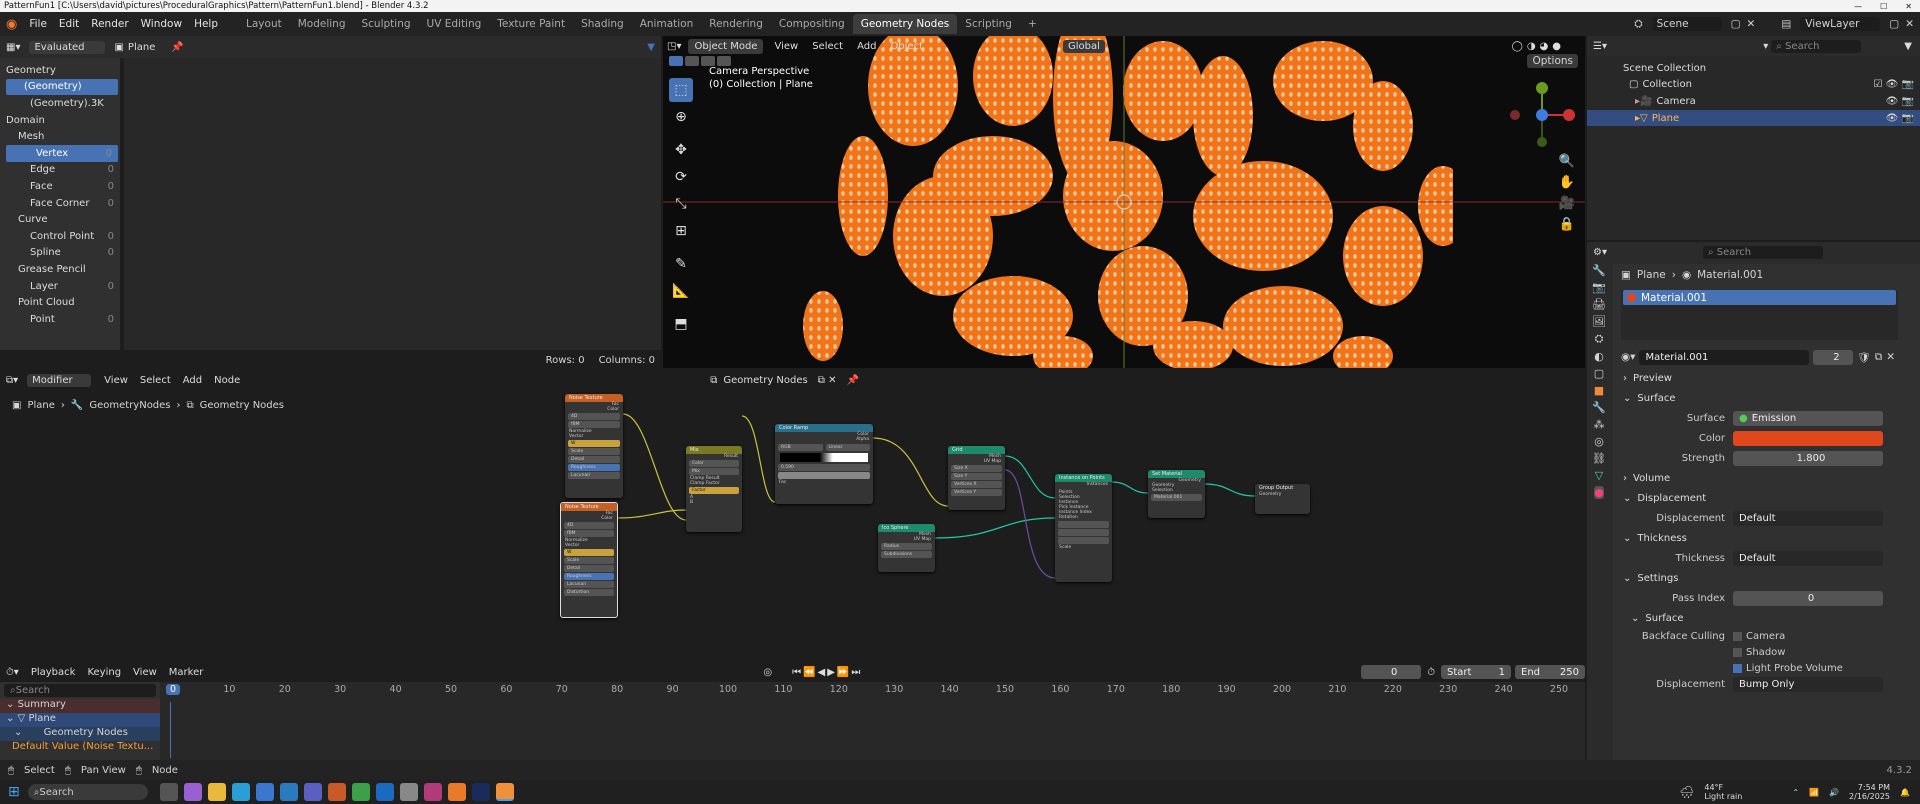 The image size is (1920, 804). I want to click on strength-field: 1.800, so click(1808, 458).